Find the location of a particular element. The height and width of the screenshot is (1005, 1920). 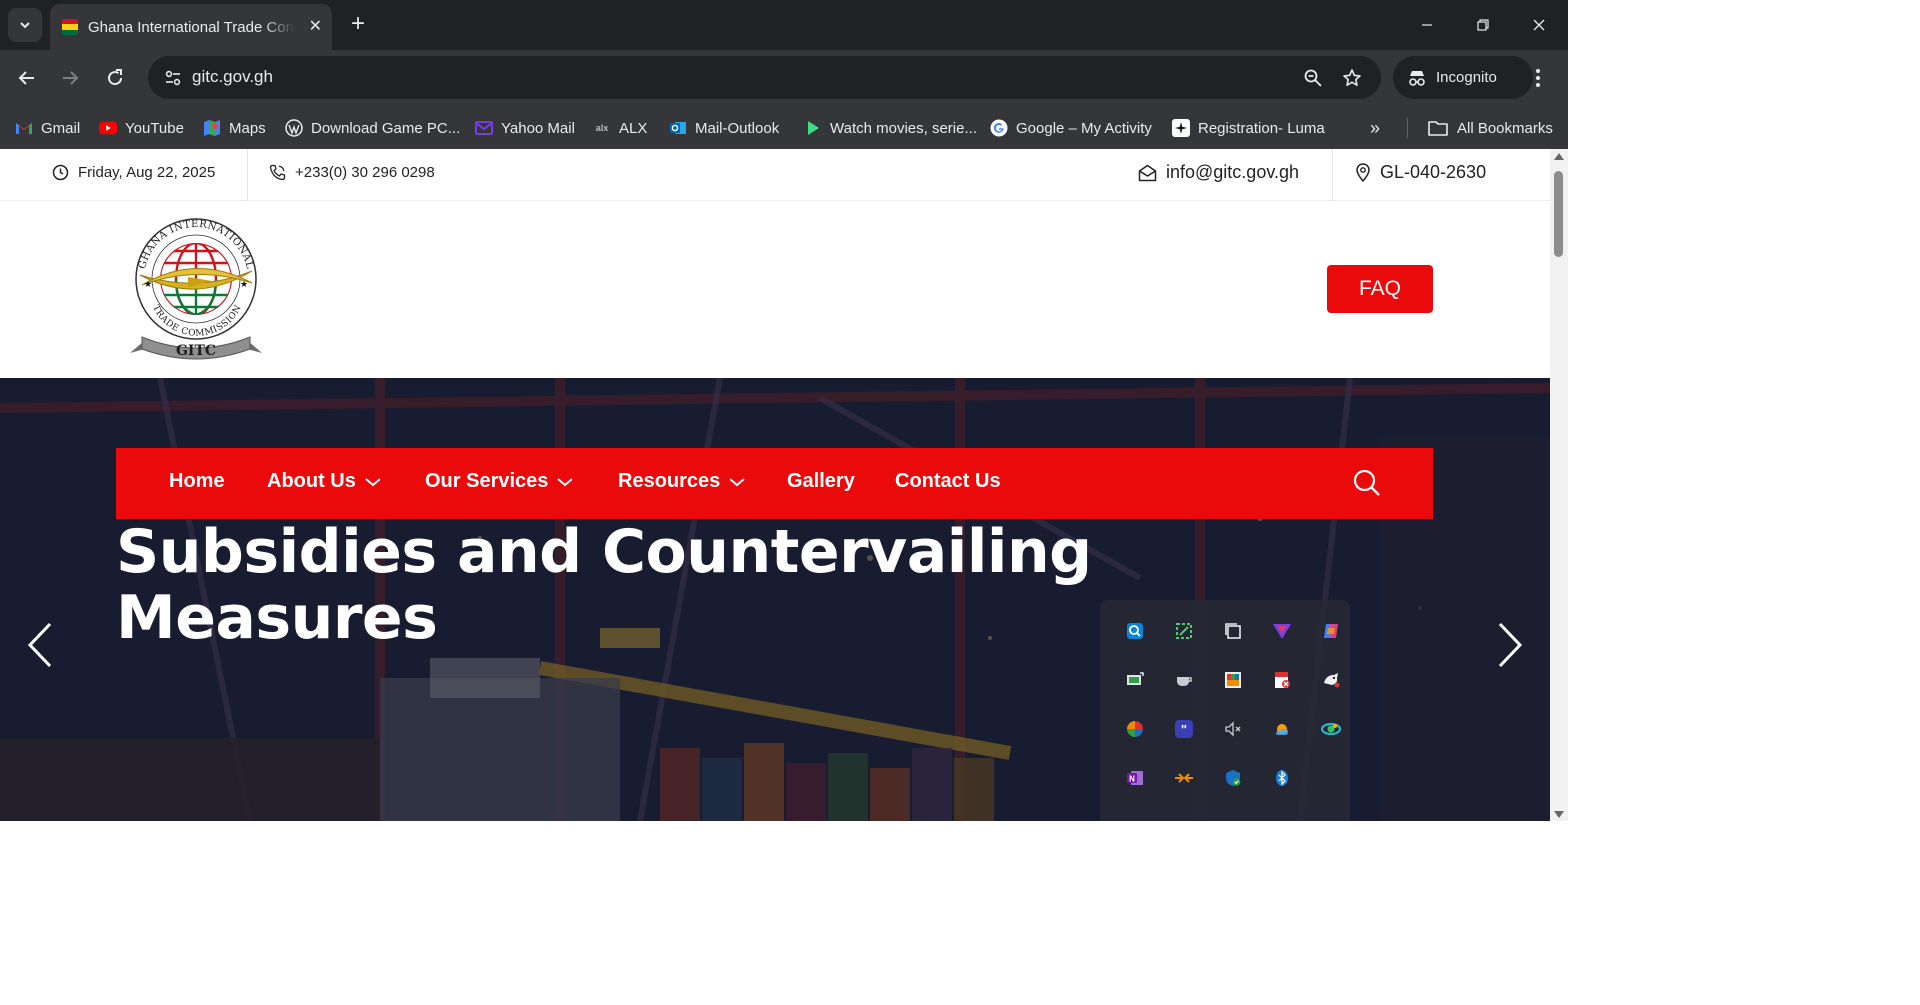

browser-tab-strip: Ghana International Trade Commission ✕ + is located at coordinates (784, 25).